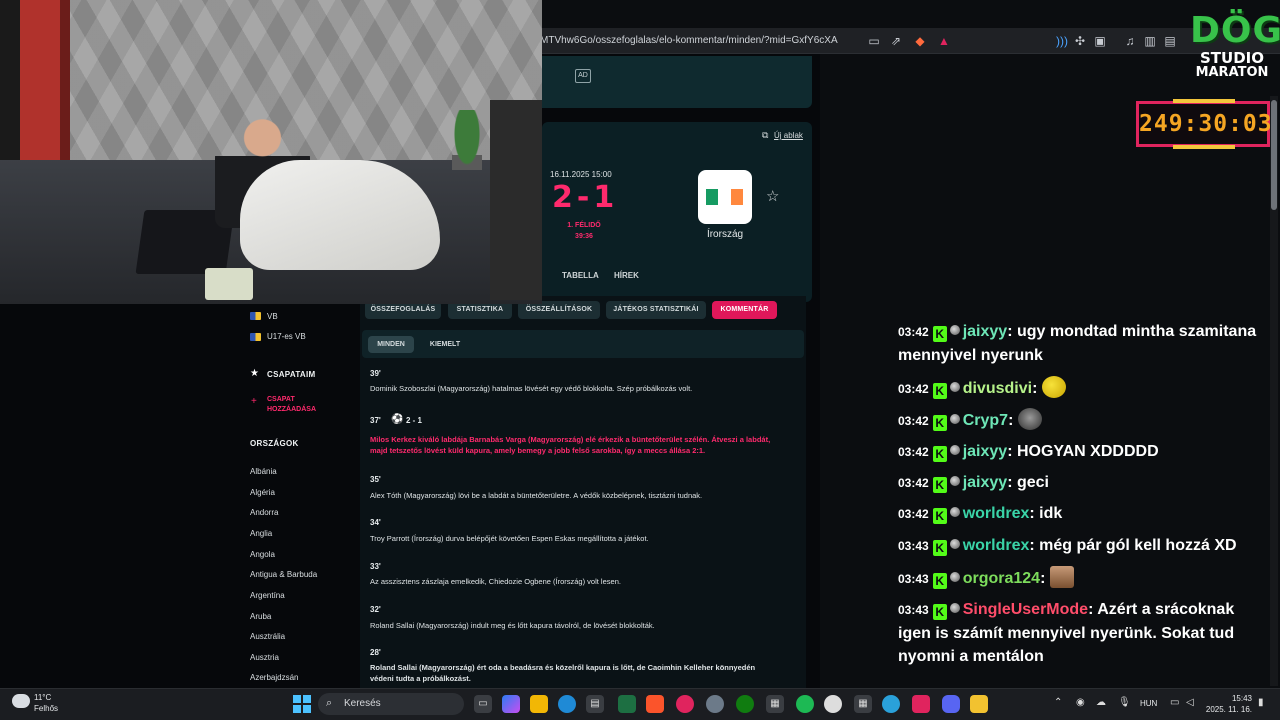  I want to click on tab-jatekos-statisztikai: JÁTÉKOS STATISZTIKÁI, so click(656, 310).